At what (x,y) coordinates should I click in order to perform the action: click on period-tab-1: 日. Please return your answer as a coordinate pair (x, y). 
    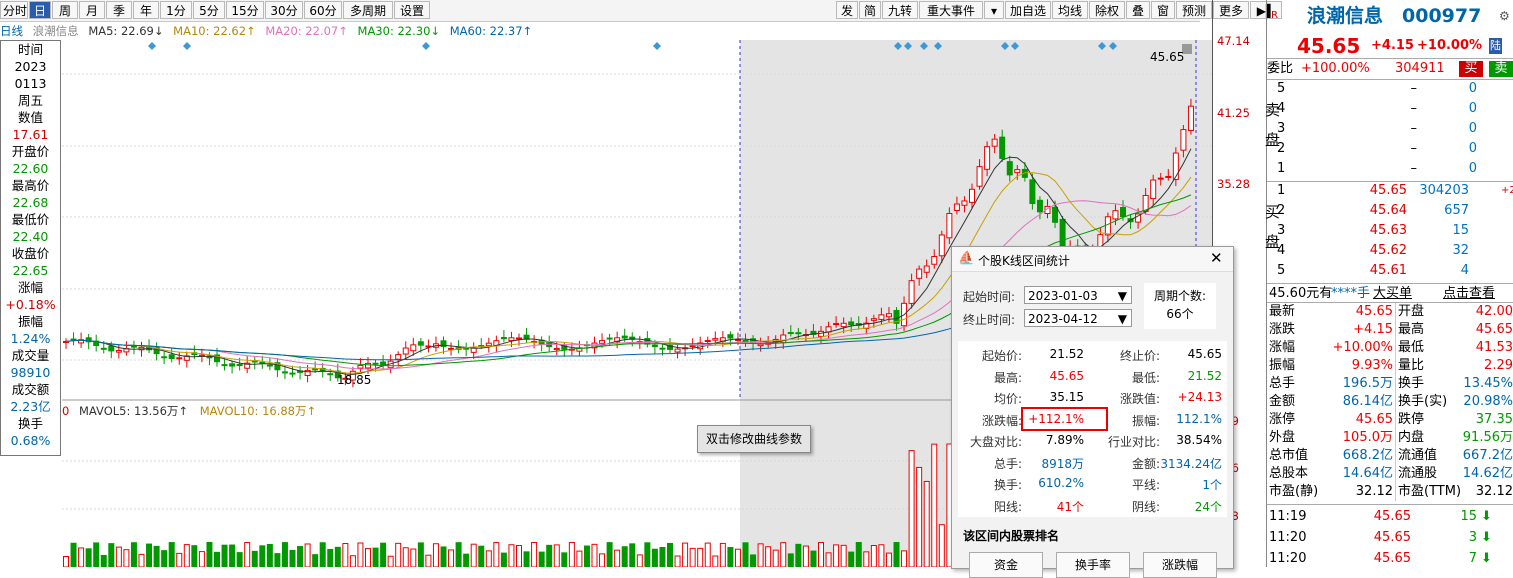
    Looking at the image, I should click on (40, 10).